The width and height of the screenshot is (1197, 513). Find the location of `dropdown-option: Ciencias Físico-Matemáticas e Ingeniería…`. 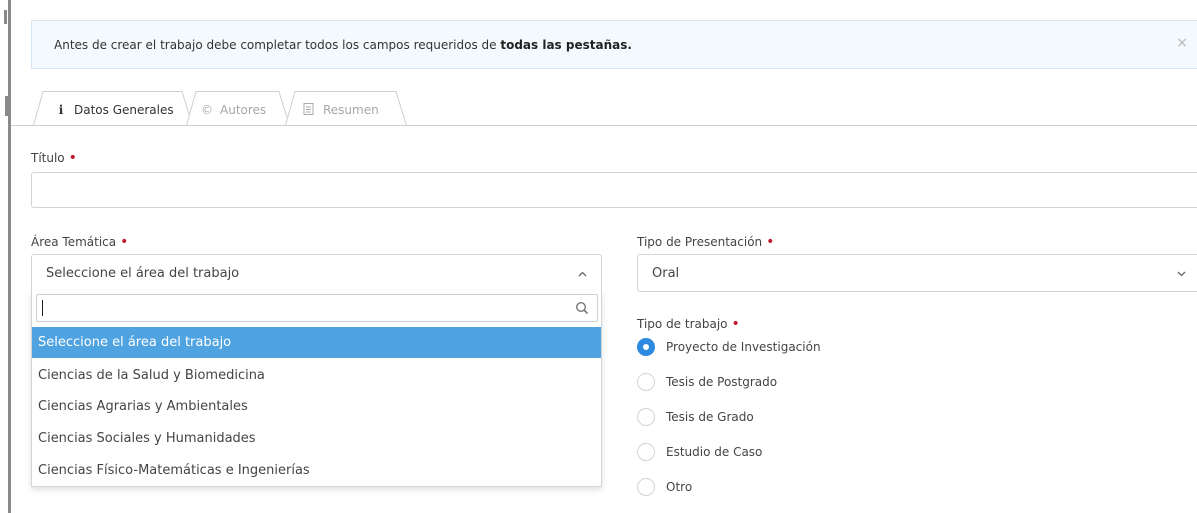

dropdown-option: Ciencias Físico-Matemáticas e Ingeniería… is located at coordinates (316, 470).